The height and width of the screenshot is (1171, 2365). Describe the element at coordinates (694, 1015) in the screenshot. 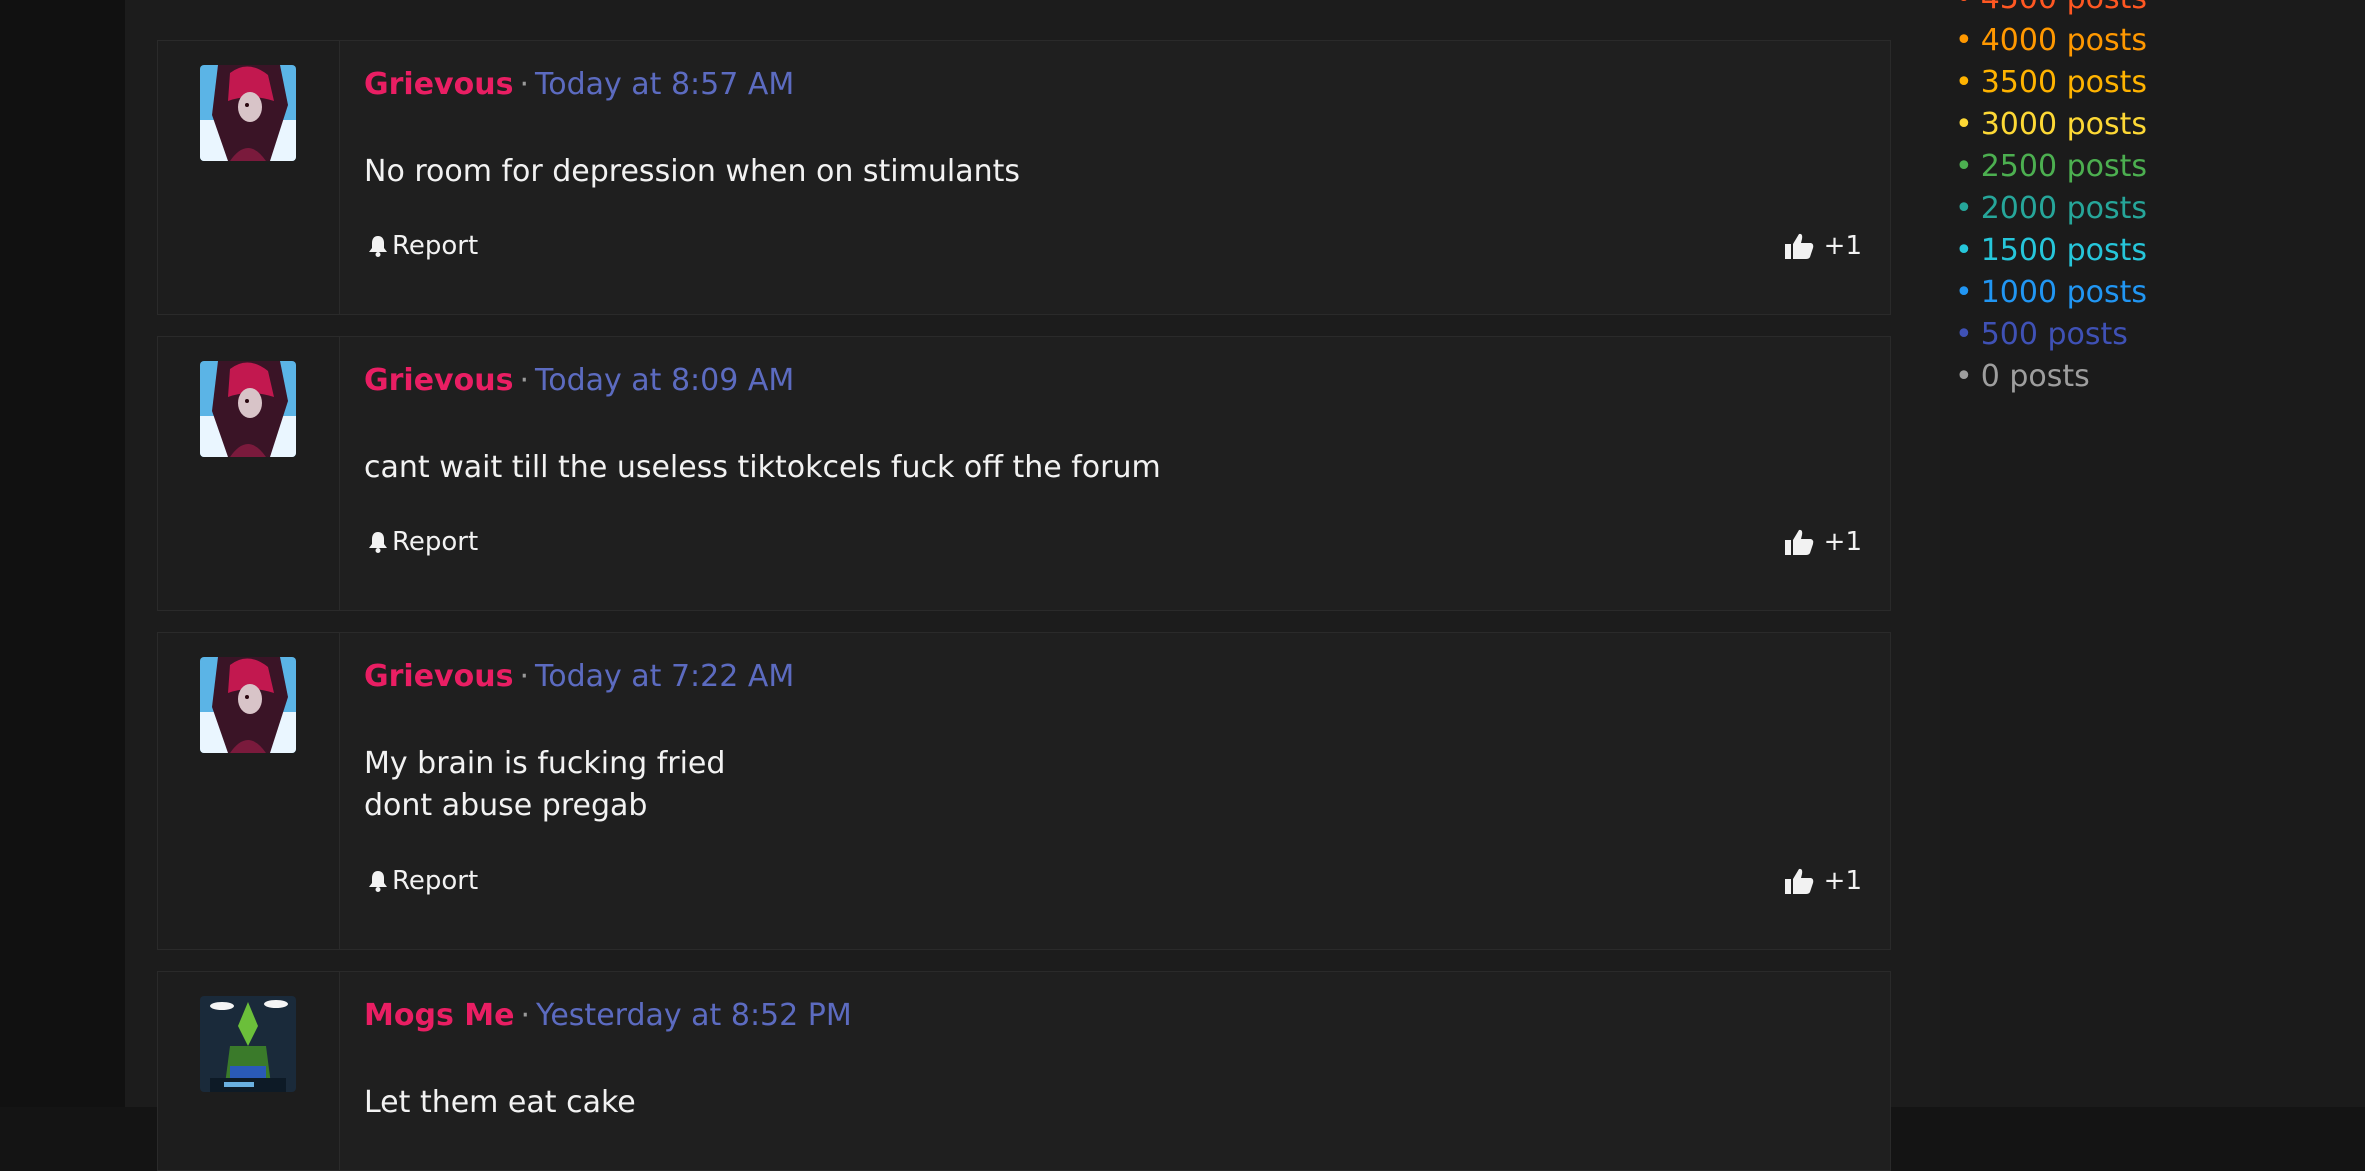

I see `post-timestamp: Yesterday at 8:52 PM` at that location.